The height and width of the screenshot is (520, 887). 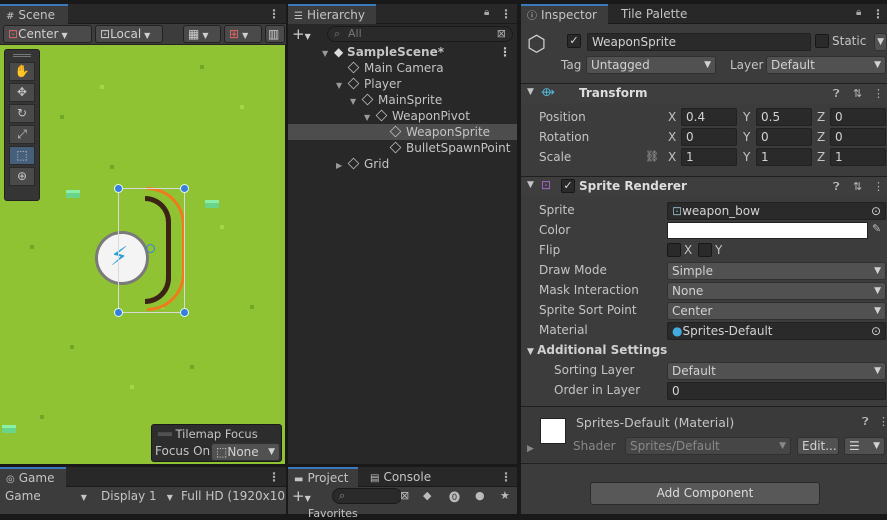 I want to click on hidden-packages-icon: ●, so click(x=480, y=495).